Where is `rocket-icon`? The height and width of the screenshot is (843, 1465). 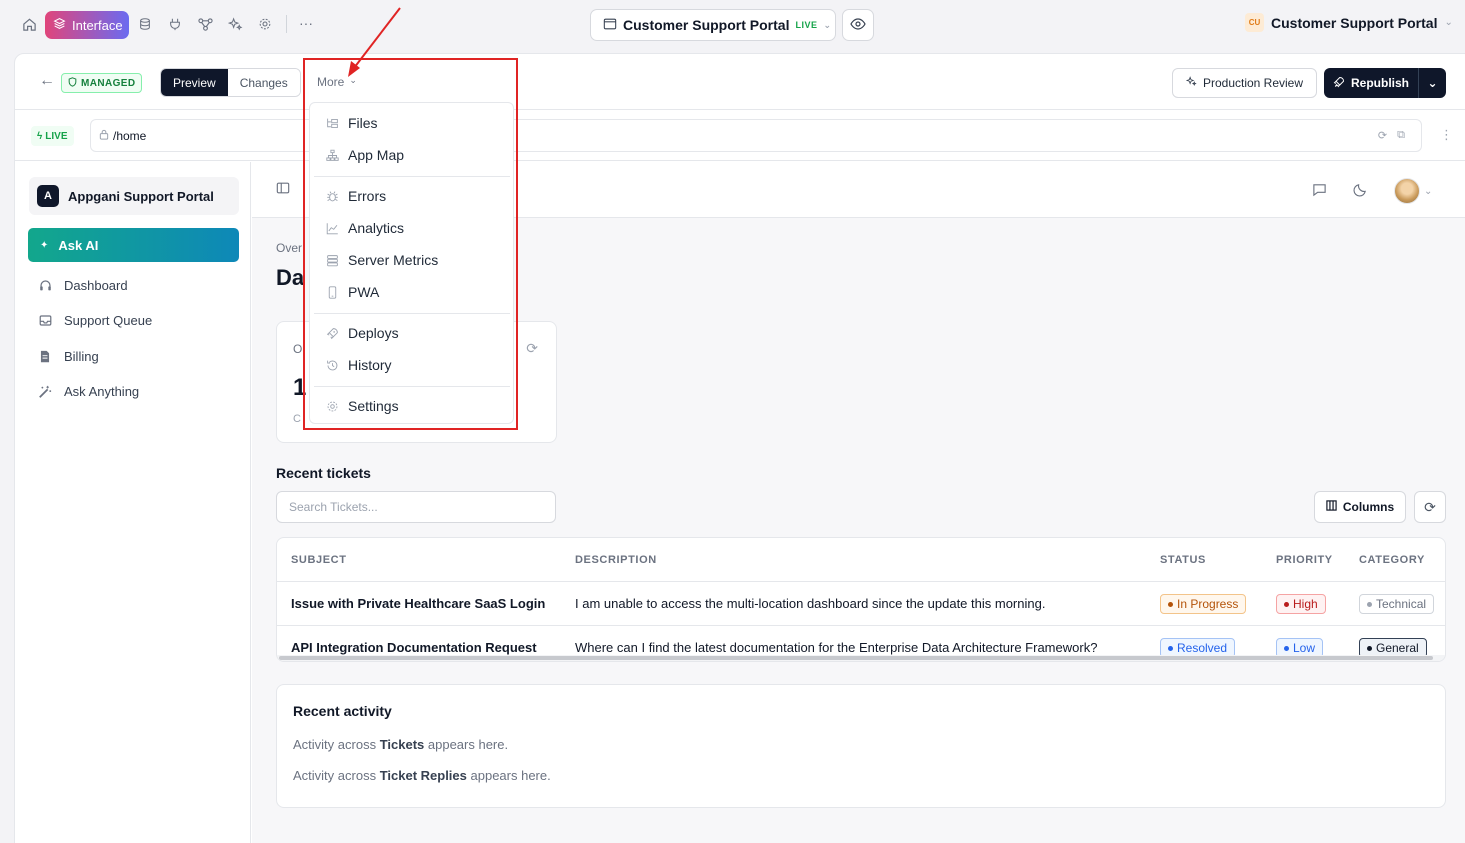 rocket-icon is located at coordinates (332, 333).